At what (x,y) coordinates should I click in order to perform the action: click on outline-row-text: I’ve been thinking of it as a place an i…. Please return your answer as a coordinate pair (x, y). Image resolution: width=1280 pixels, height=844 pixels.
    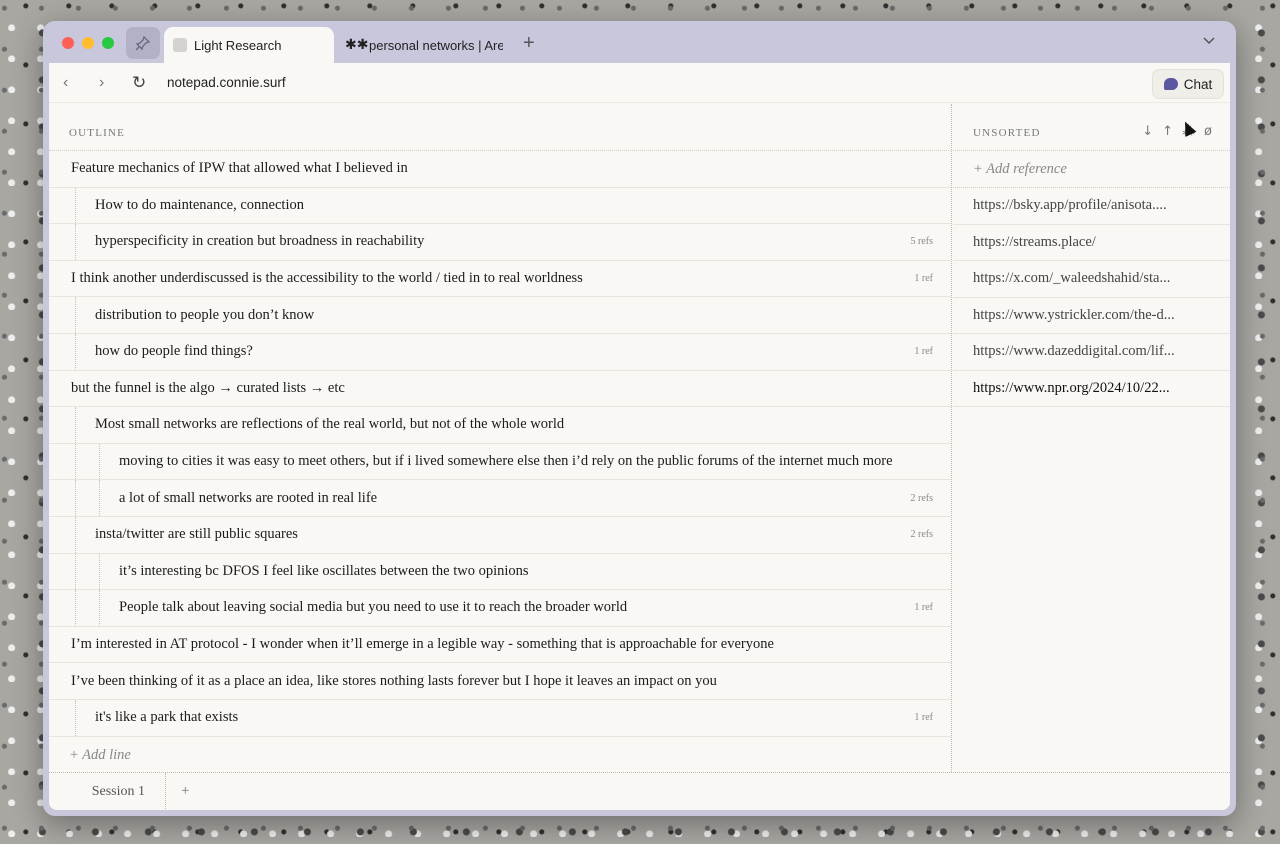
    Looking at the image, I should click on (383, 681).